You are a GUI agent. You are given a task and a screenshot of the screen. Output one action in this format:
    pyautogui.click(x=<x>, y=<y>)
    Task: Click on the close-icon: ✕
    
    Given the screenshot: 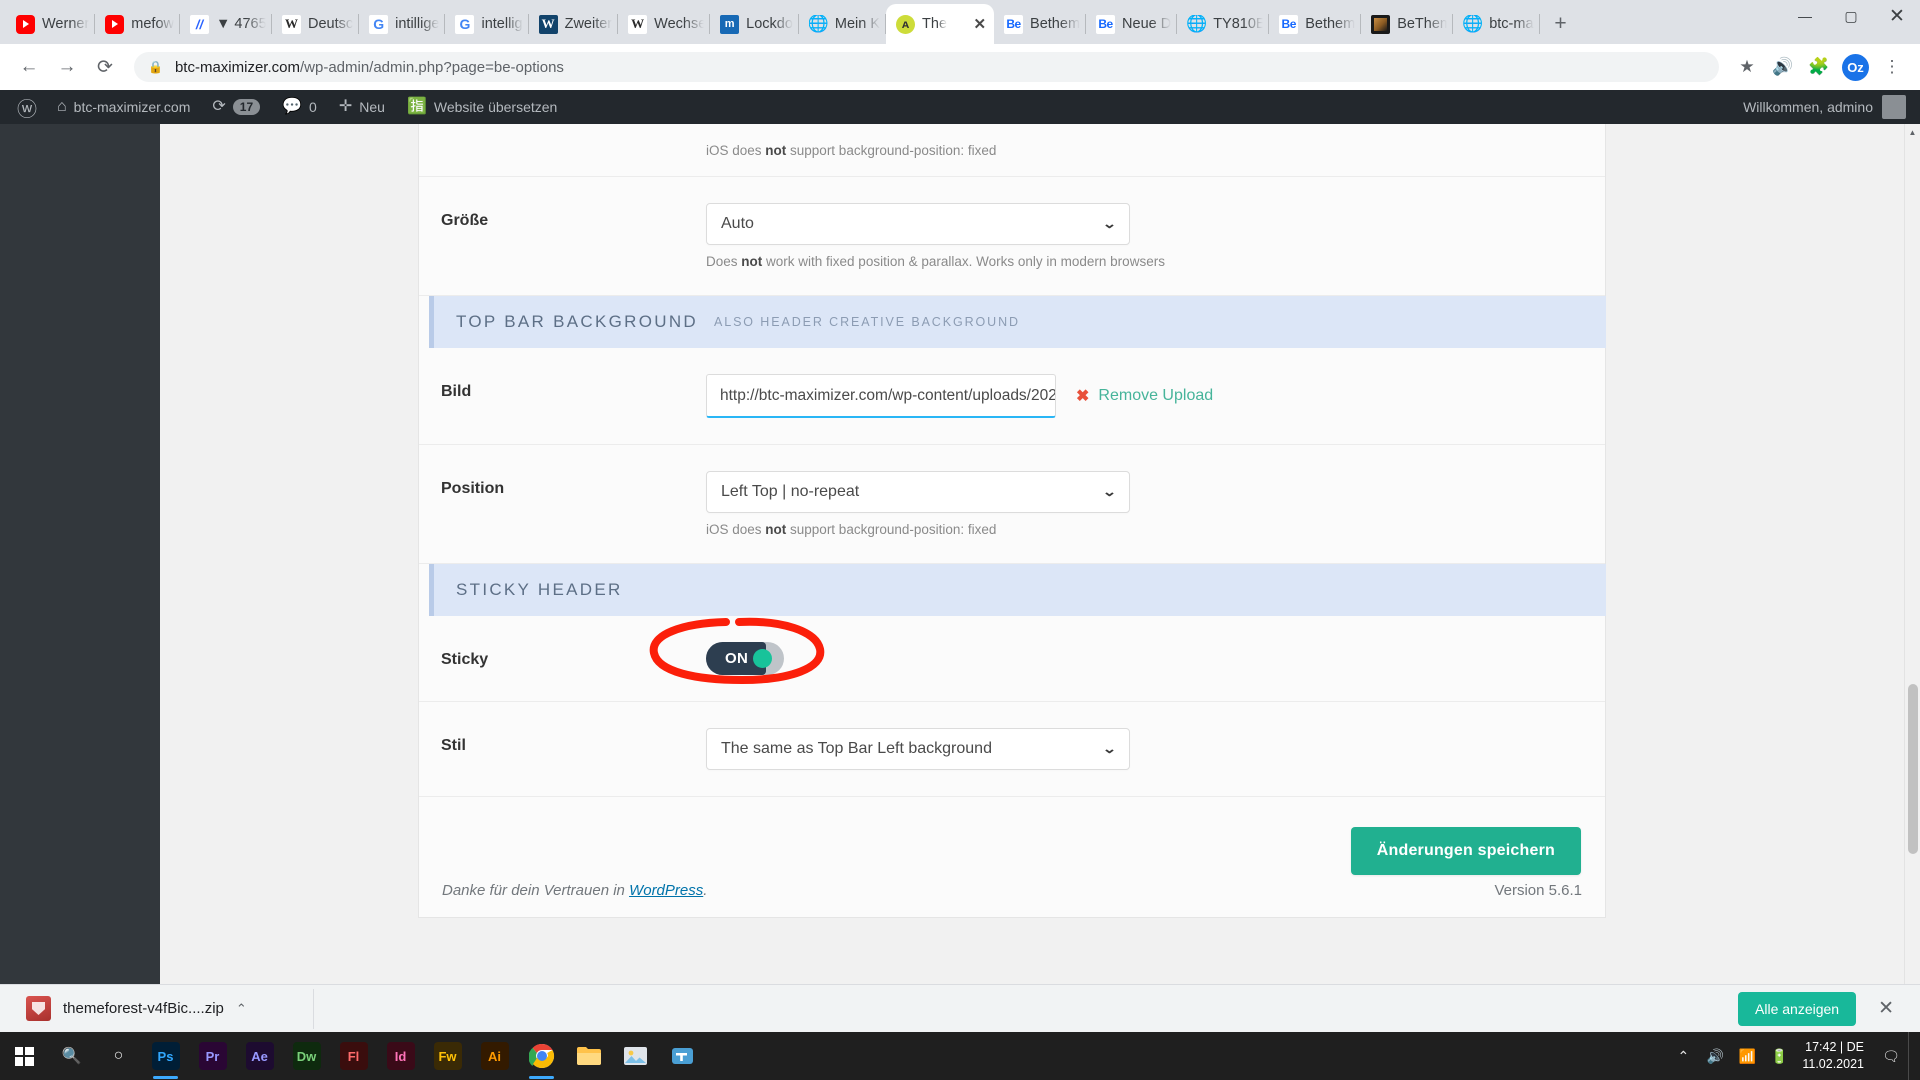 What is the action you would take?
    pyautogui.click(x=979, y=24)
    